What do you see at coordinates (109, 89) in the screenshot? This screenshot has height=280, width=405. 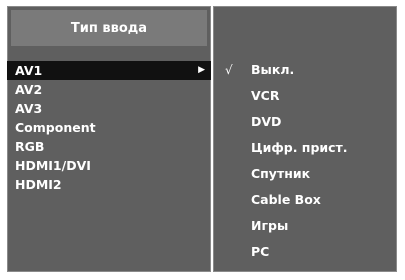 I see `input-item-av2: AV2` at bounding box center [109, 89].